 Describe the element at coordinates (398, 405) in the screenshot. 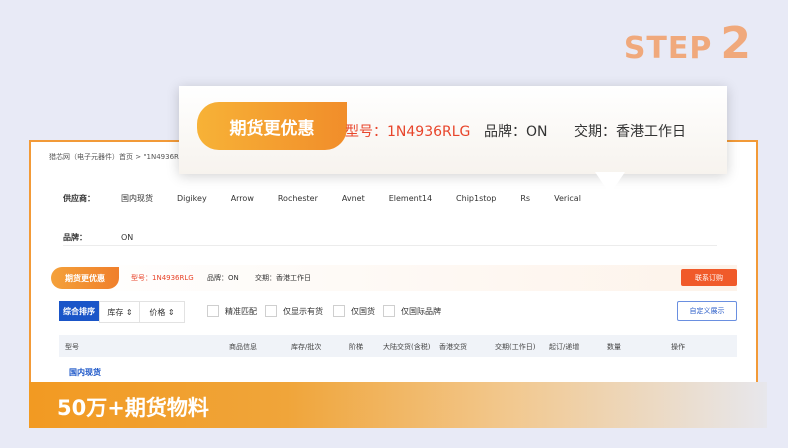

I see `bottom-banner: 50万+期货物料` at that location.